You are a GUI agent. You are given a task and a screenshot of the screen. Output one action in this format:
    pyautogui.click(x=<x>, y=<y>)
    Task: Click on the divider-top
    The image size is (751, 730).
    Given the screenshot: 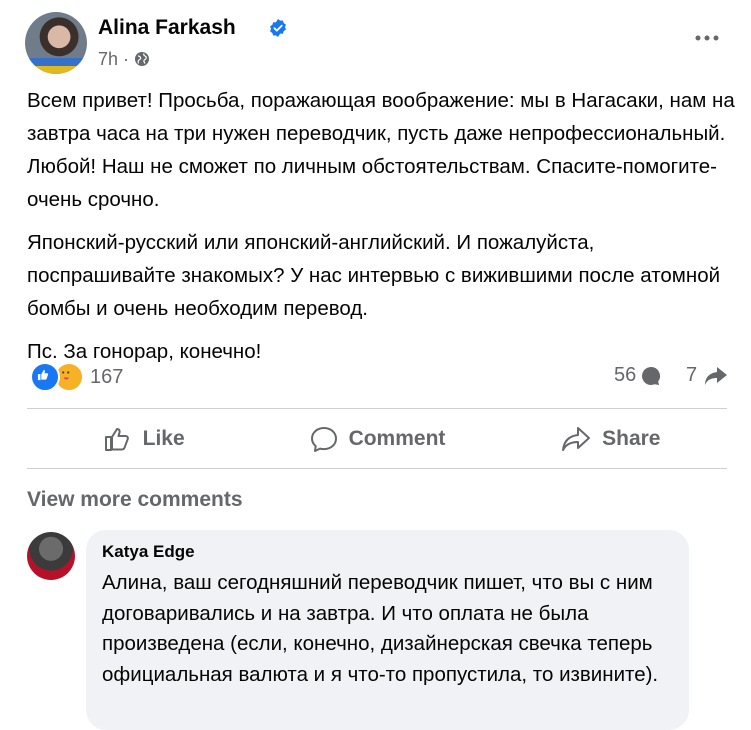 What is the action you would take?
    pyautogui.click(x=377, y=408)
    